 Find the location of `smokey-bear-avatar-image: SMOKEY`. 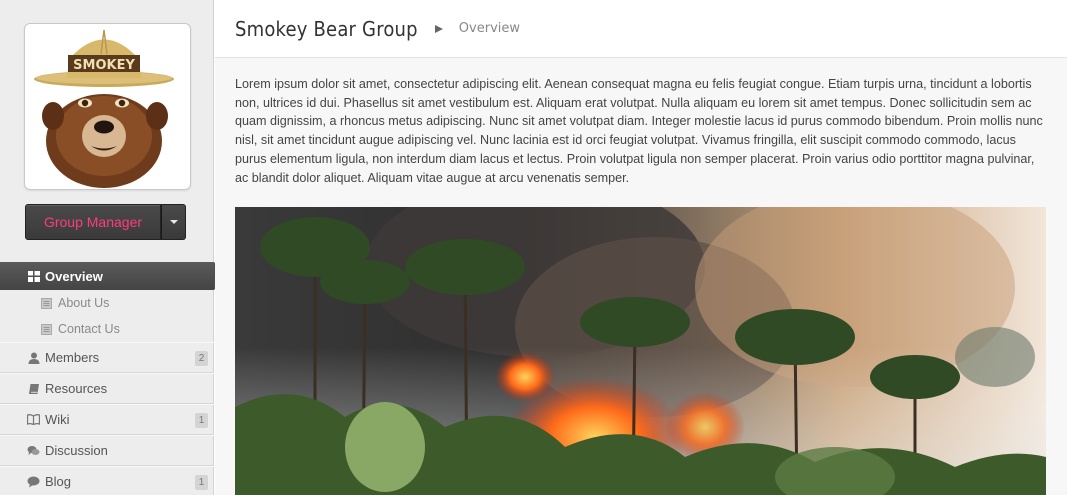

smokey-bear-avatar-image: SMOKEY is located at coordinates (104, 108).